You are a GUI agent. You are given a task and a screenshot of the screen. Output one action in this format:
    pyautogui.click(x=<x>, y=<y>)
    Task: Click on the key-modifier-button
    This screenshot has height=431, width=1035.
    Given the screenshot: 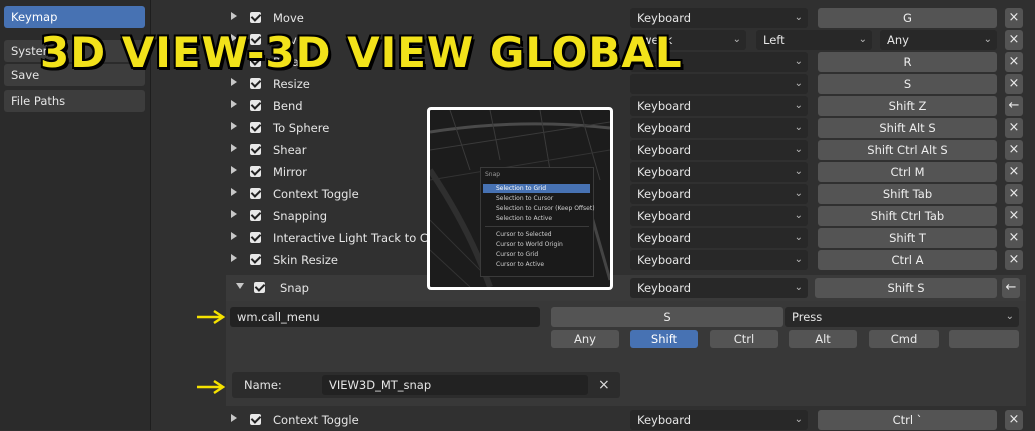 What is the action you would take?
    pyautogui.click(x=984, y=339)
    